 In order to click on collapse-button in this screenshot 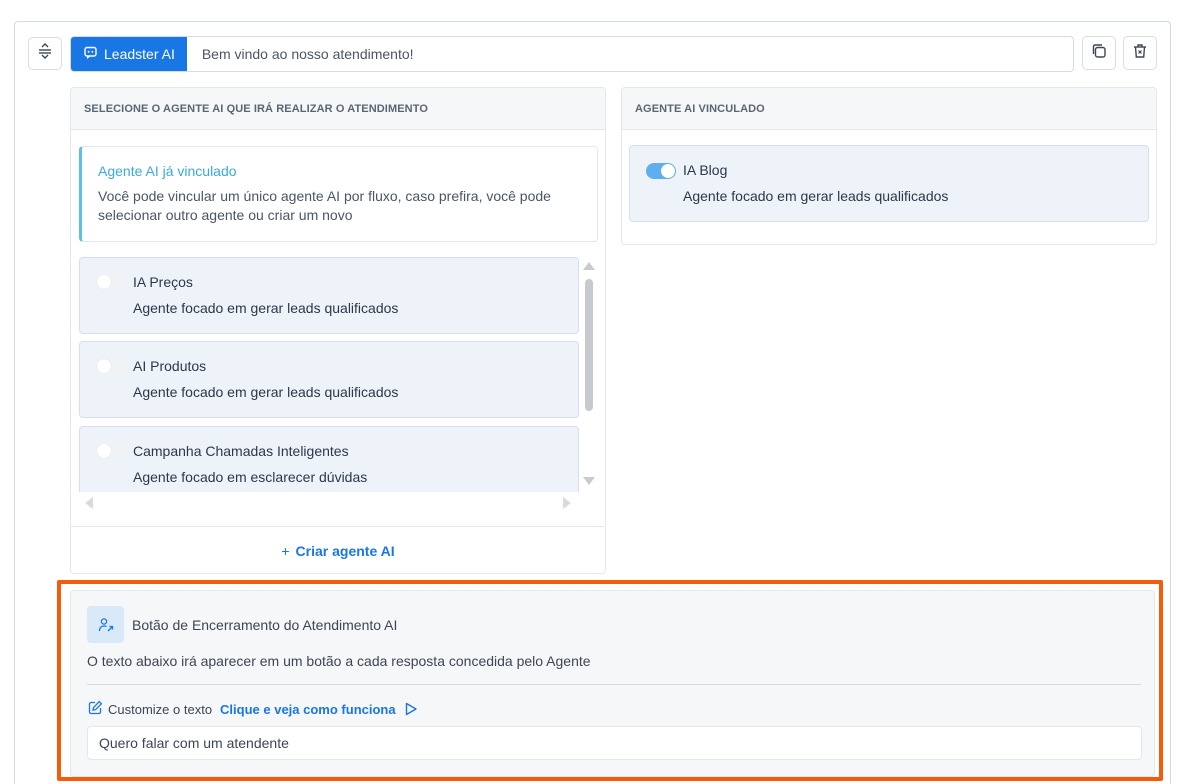, I will do `click(45, 53)`.